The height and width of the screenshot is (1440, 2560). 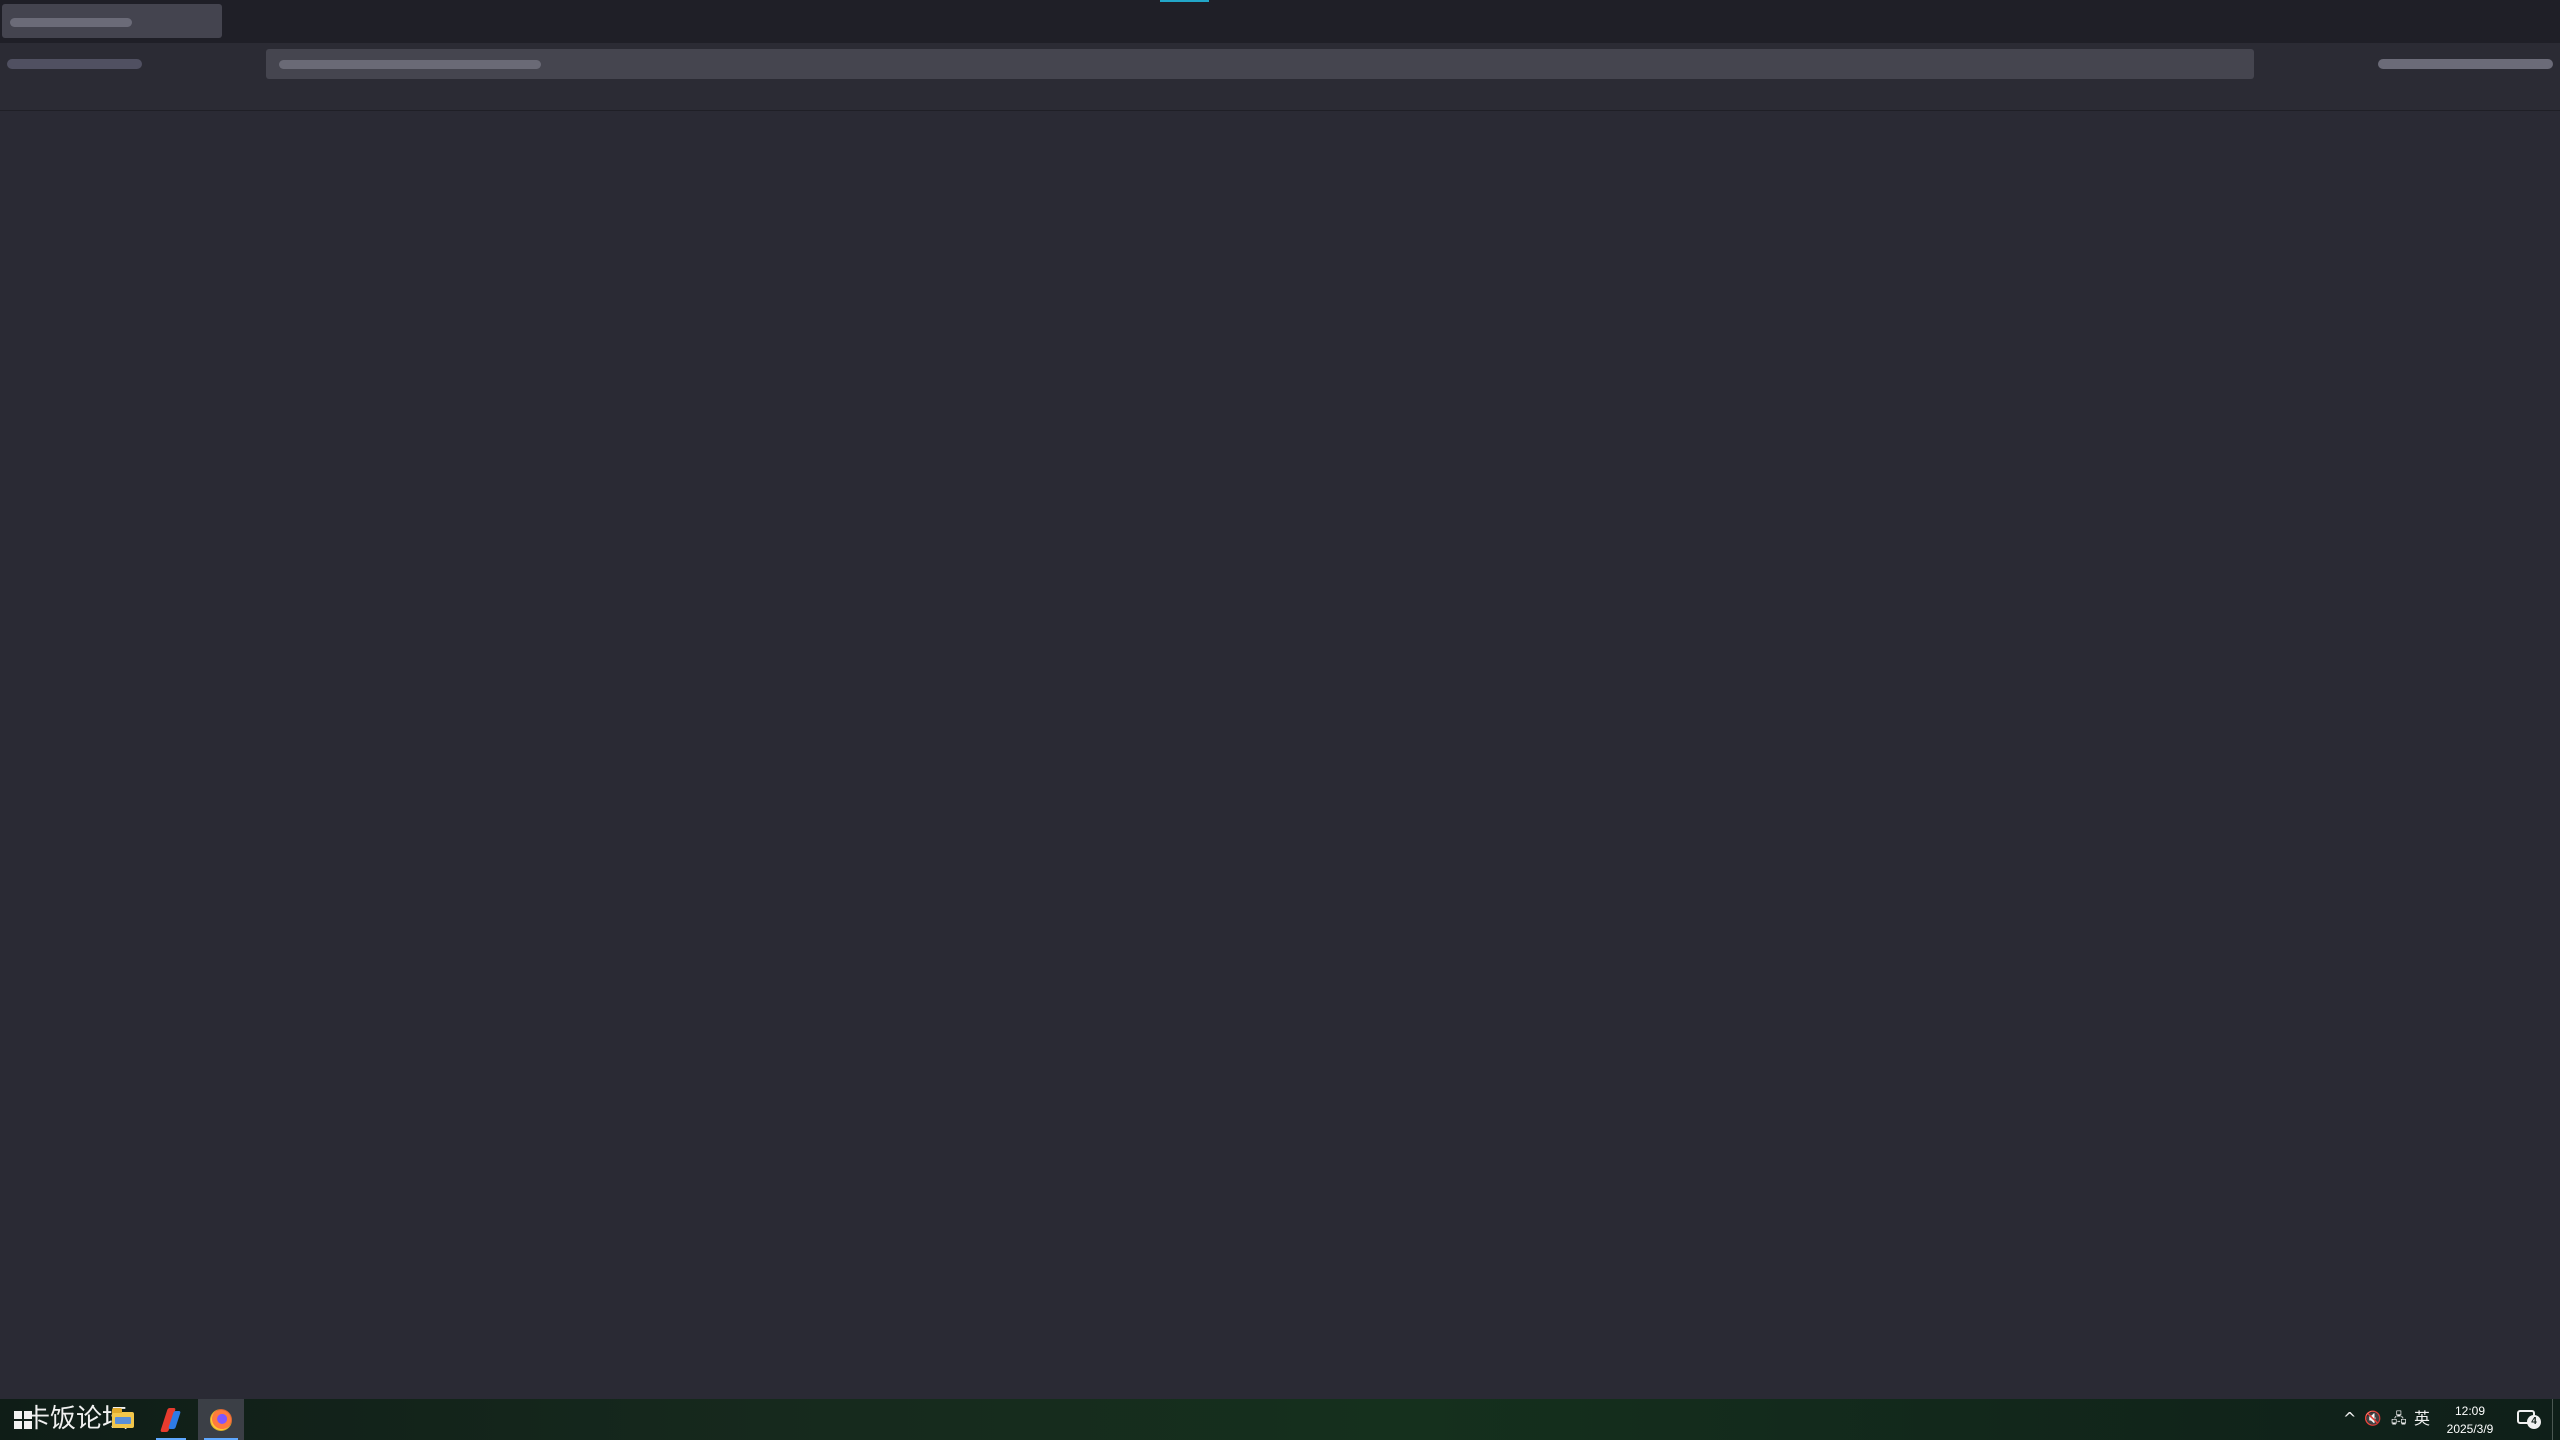 I want to click on notification-count-badge: 4, so click(x=2534, y=1422).